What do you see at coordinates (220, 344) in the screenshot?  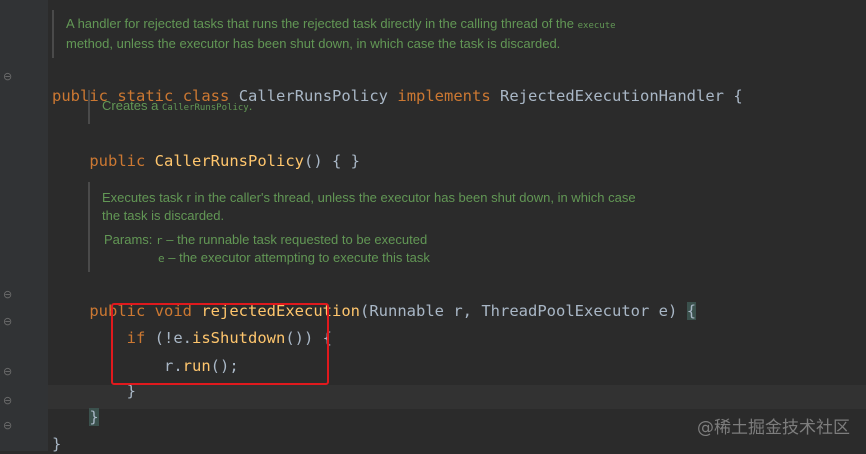 I see `highlight-box` at bounding box center [220, 344].